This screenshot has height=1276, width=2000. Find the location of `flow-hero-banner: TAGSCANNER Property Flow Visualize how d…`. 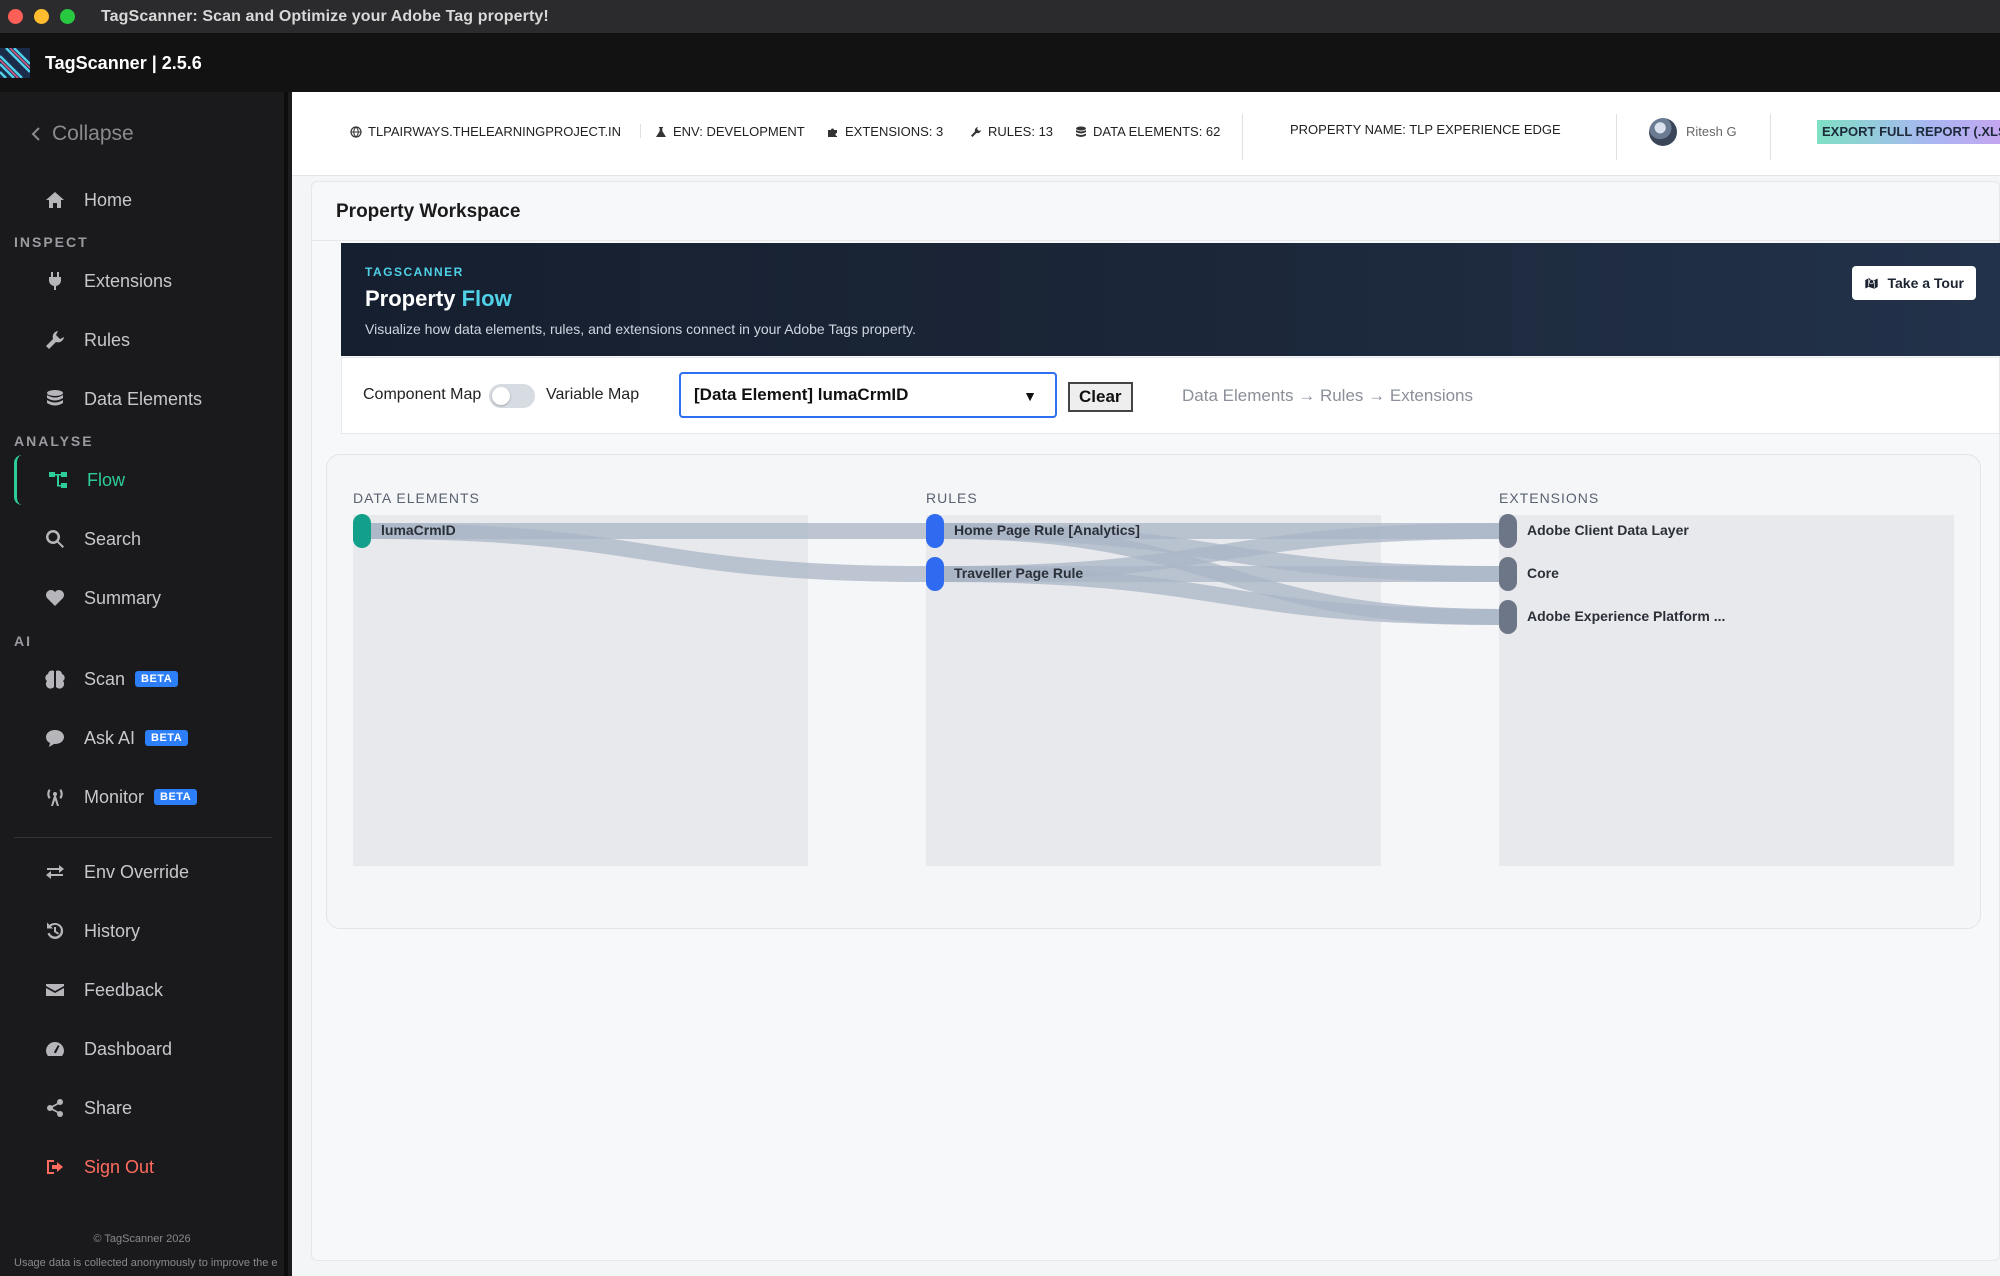

flow-hero-banner: TAGSCANNER Property Flow Visualize how d… is located at coordinates (1170, 299).